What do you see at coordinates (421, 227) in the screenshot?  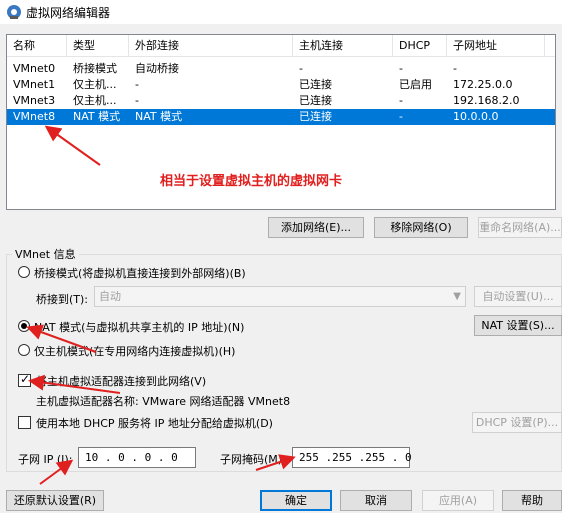 I see `remove-network-button: 移除网络(O)` at bounding box center [421, 227].